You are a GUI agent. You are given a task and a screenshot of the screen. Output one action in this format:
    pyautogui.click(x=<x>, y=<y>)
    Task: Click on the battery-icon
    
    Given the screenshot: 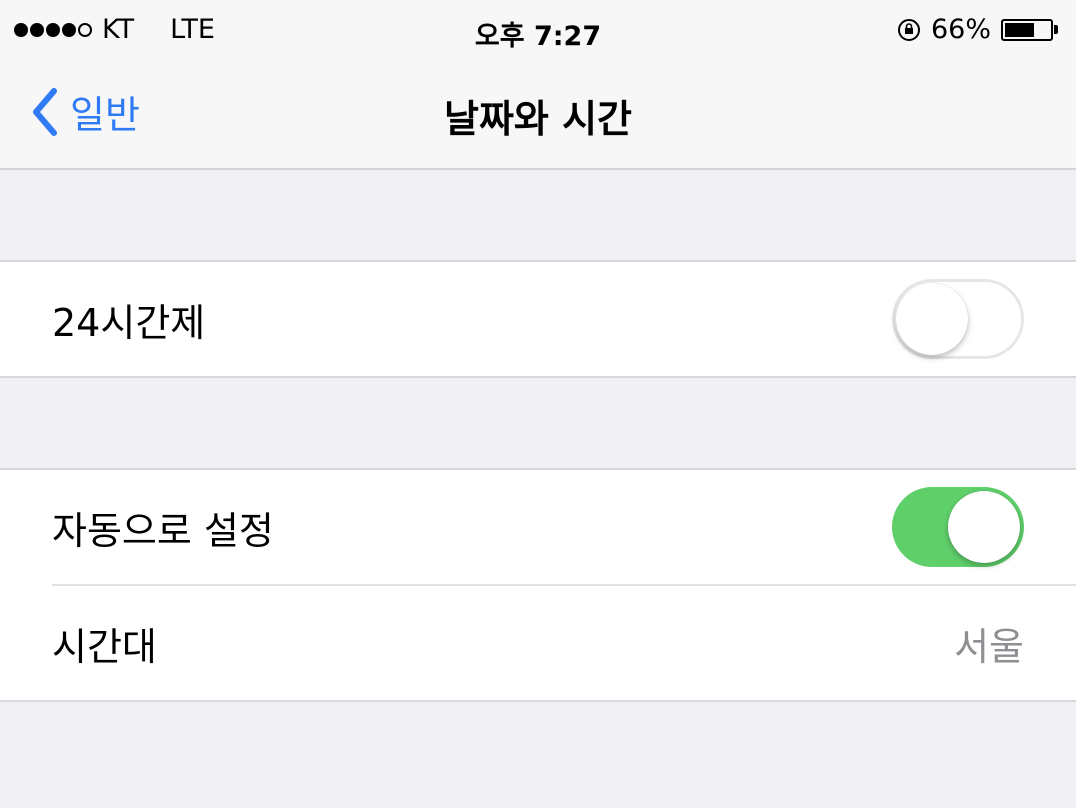 What is the action you would take?
    pyautogui.click(x=1029, y=29)
    